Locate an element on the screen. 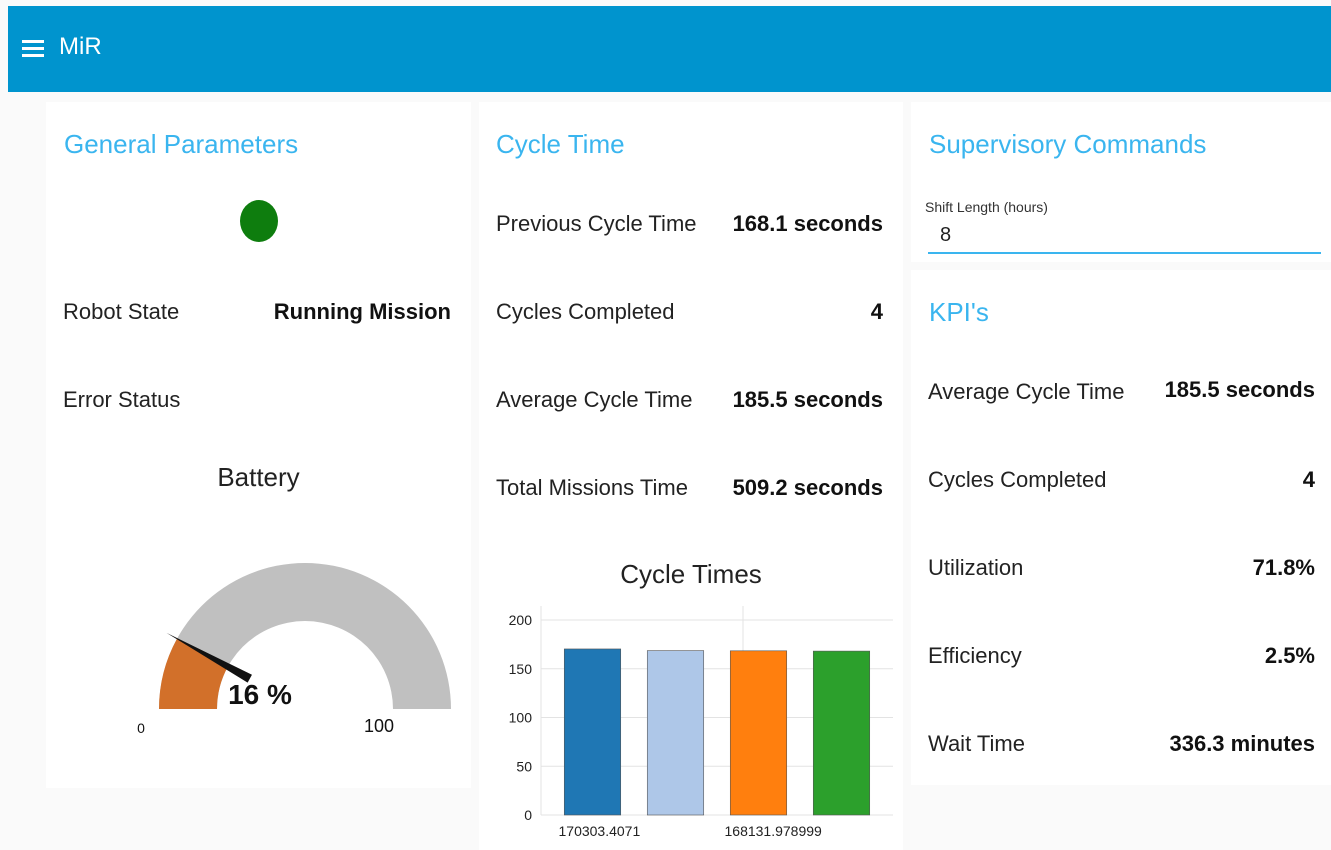  kpi-row-label: Efficiency is located at coordinates (975, 655).